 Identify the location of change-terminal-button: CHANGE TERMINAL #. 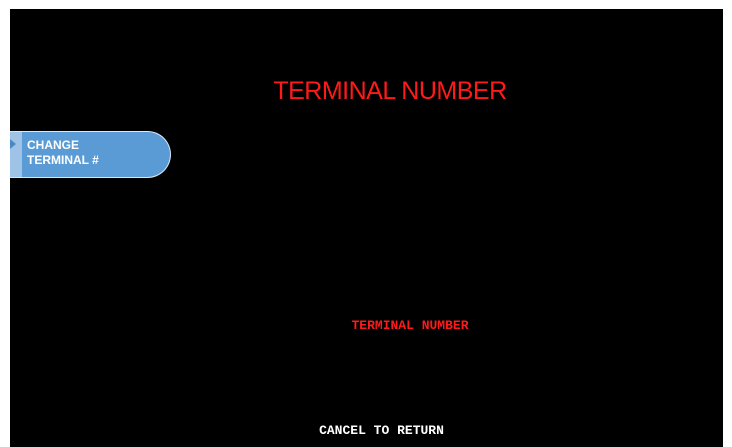
(90, 154).